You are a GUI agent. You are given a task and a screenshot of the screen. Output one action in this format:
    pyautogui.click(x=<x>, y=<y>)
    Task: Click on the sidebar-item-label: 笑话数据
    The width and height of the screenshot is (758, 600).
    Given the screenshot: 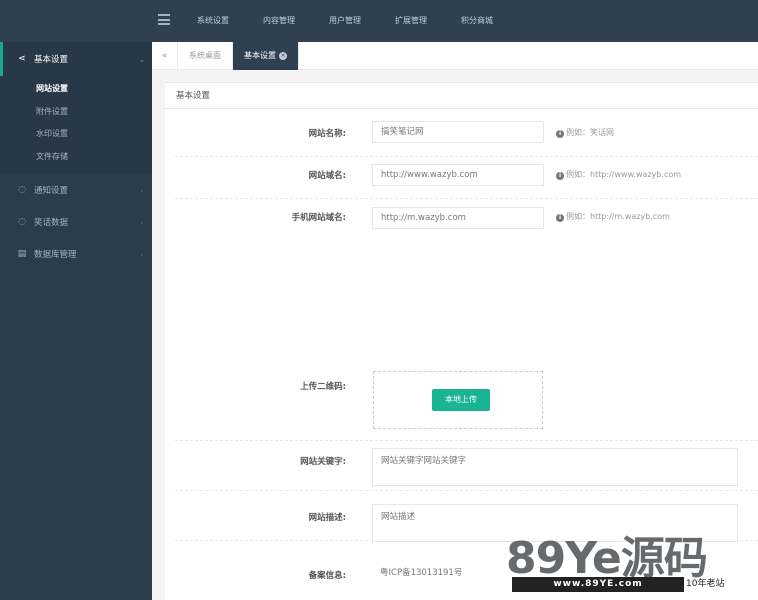 What is the action you would take?
    pyautogui.click(x=51, y=223)
    